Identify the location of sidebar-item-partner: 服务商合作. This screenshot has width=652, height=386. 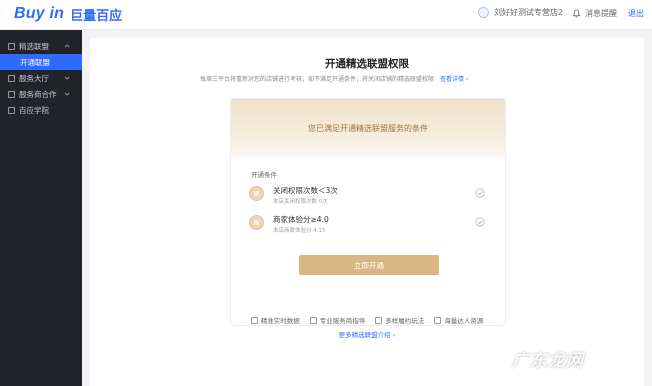
(41, 94).